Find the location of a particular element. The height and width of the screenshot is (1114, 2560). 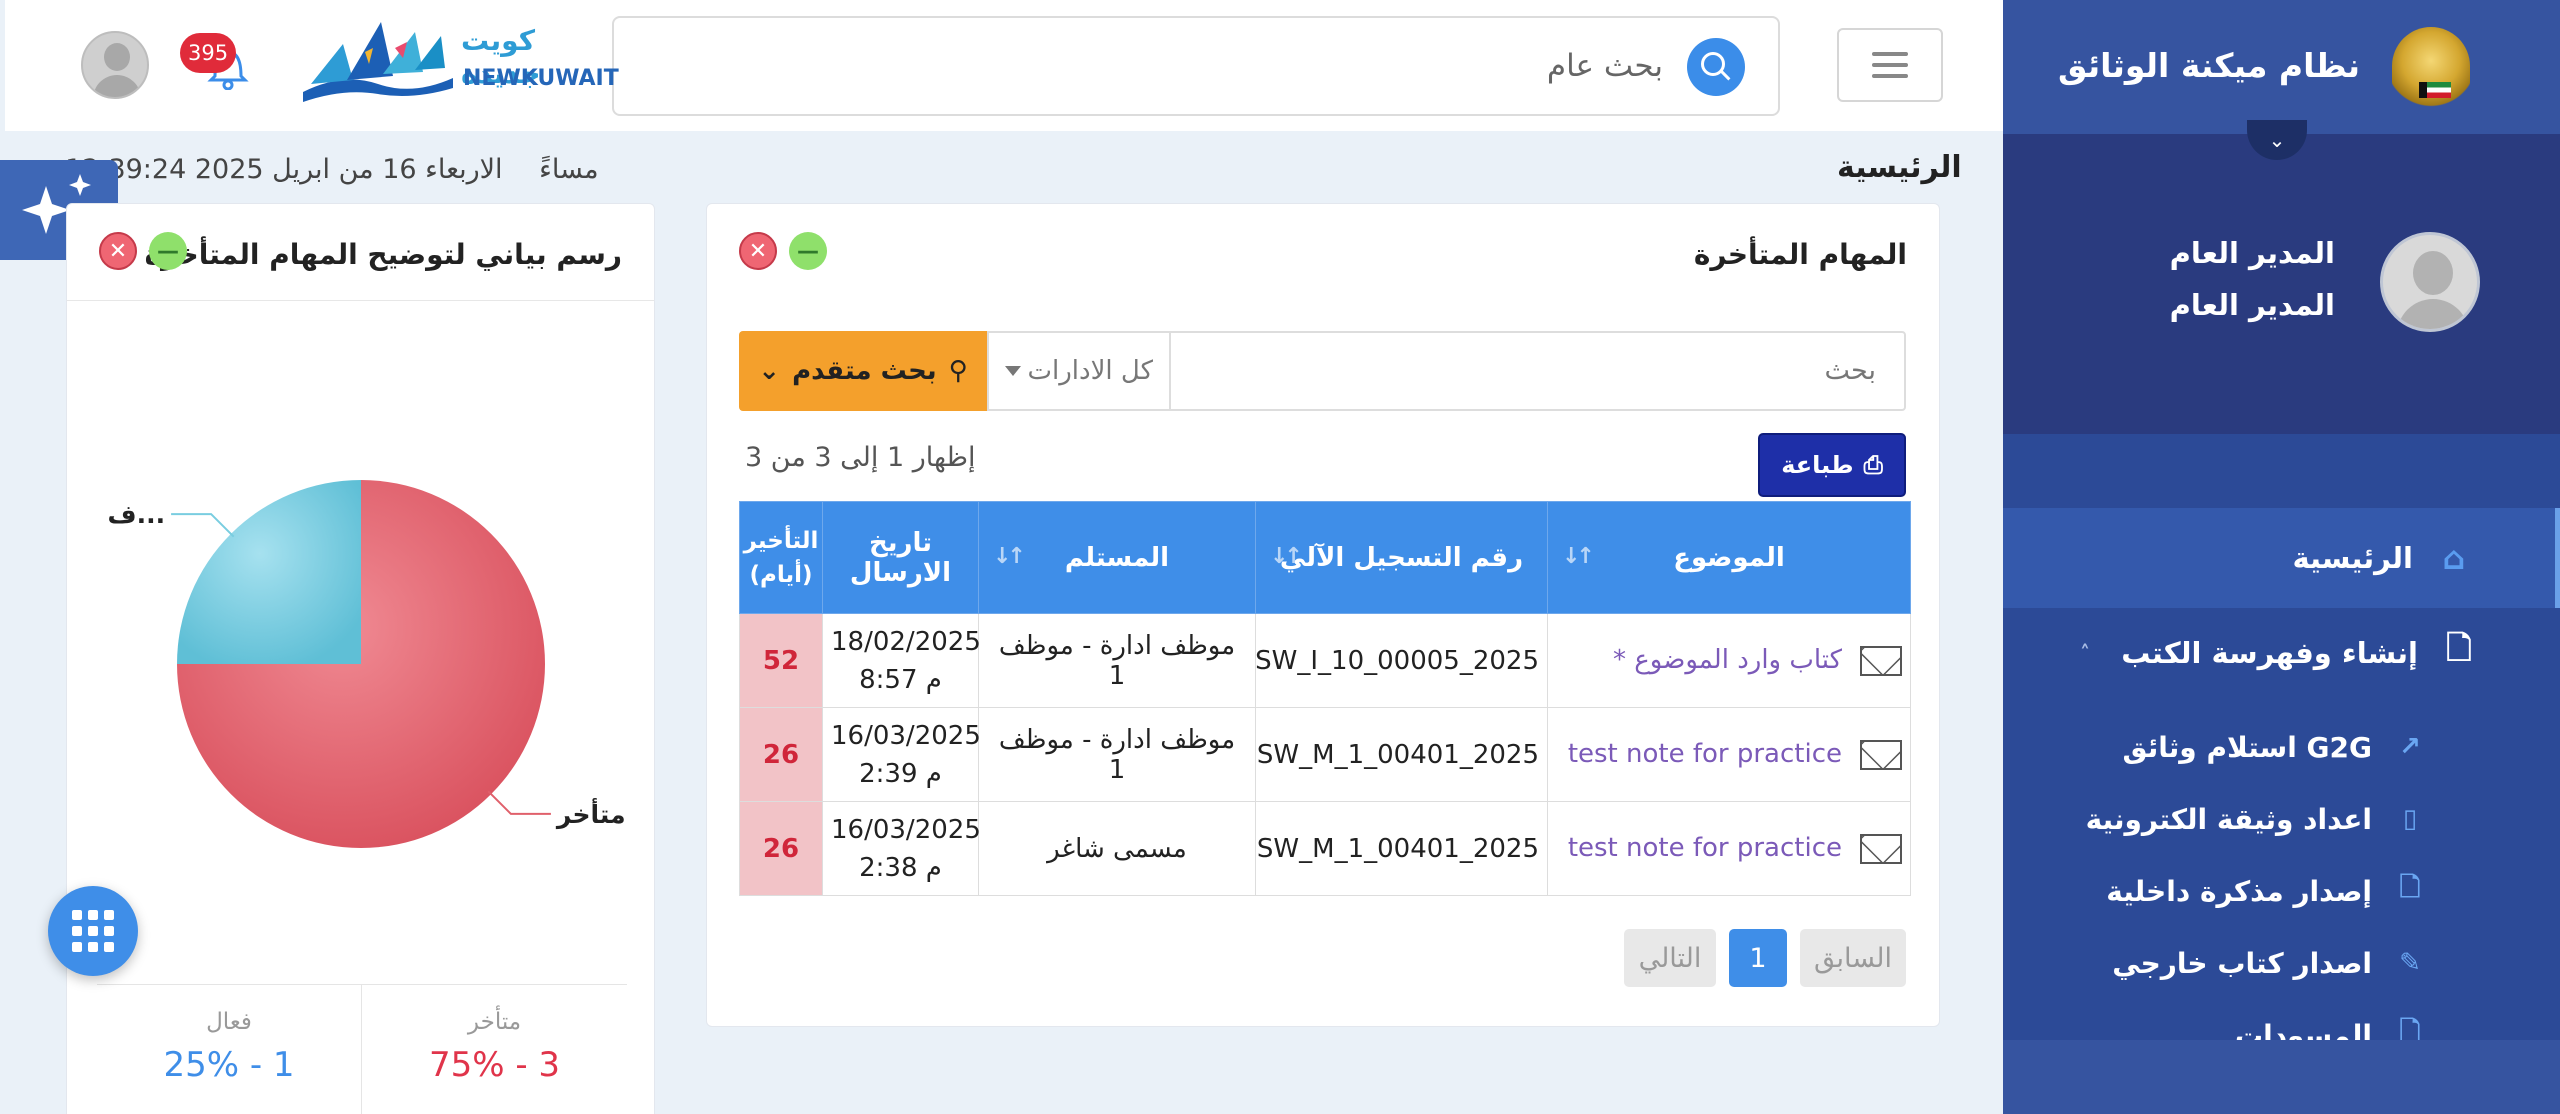

subject-link: كتاب وارد الموضوع * is located at coordinates (1727, 660).